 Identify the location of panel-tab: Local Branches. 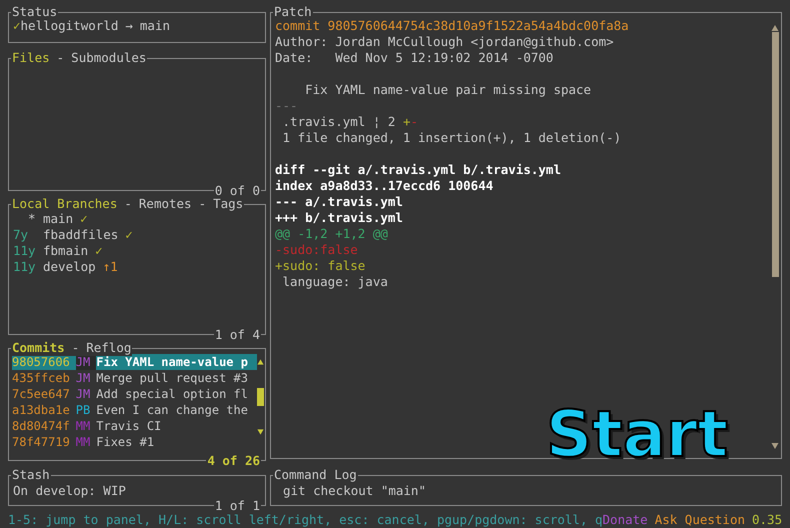
(65, 204).